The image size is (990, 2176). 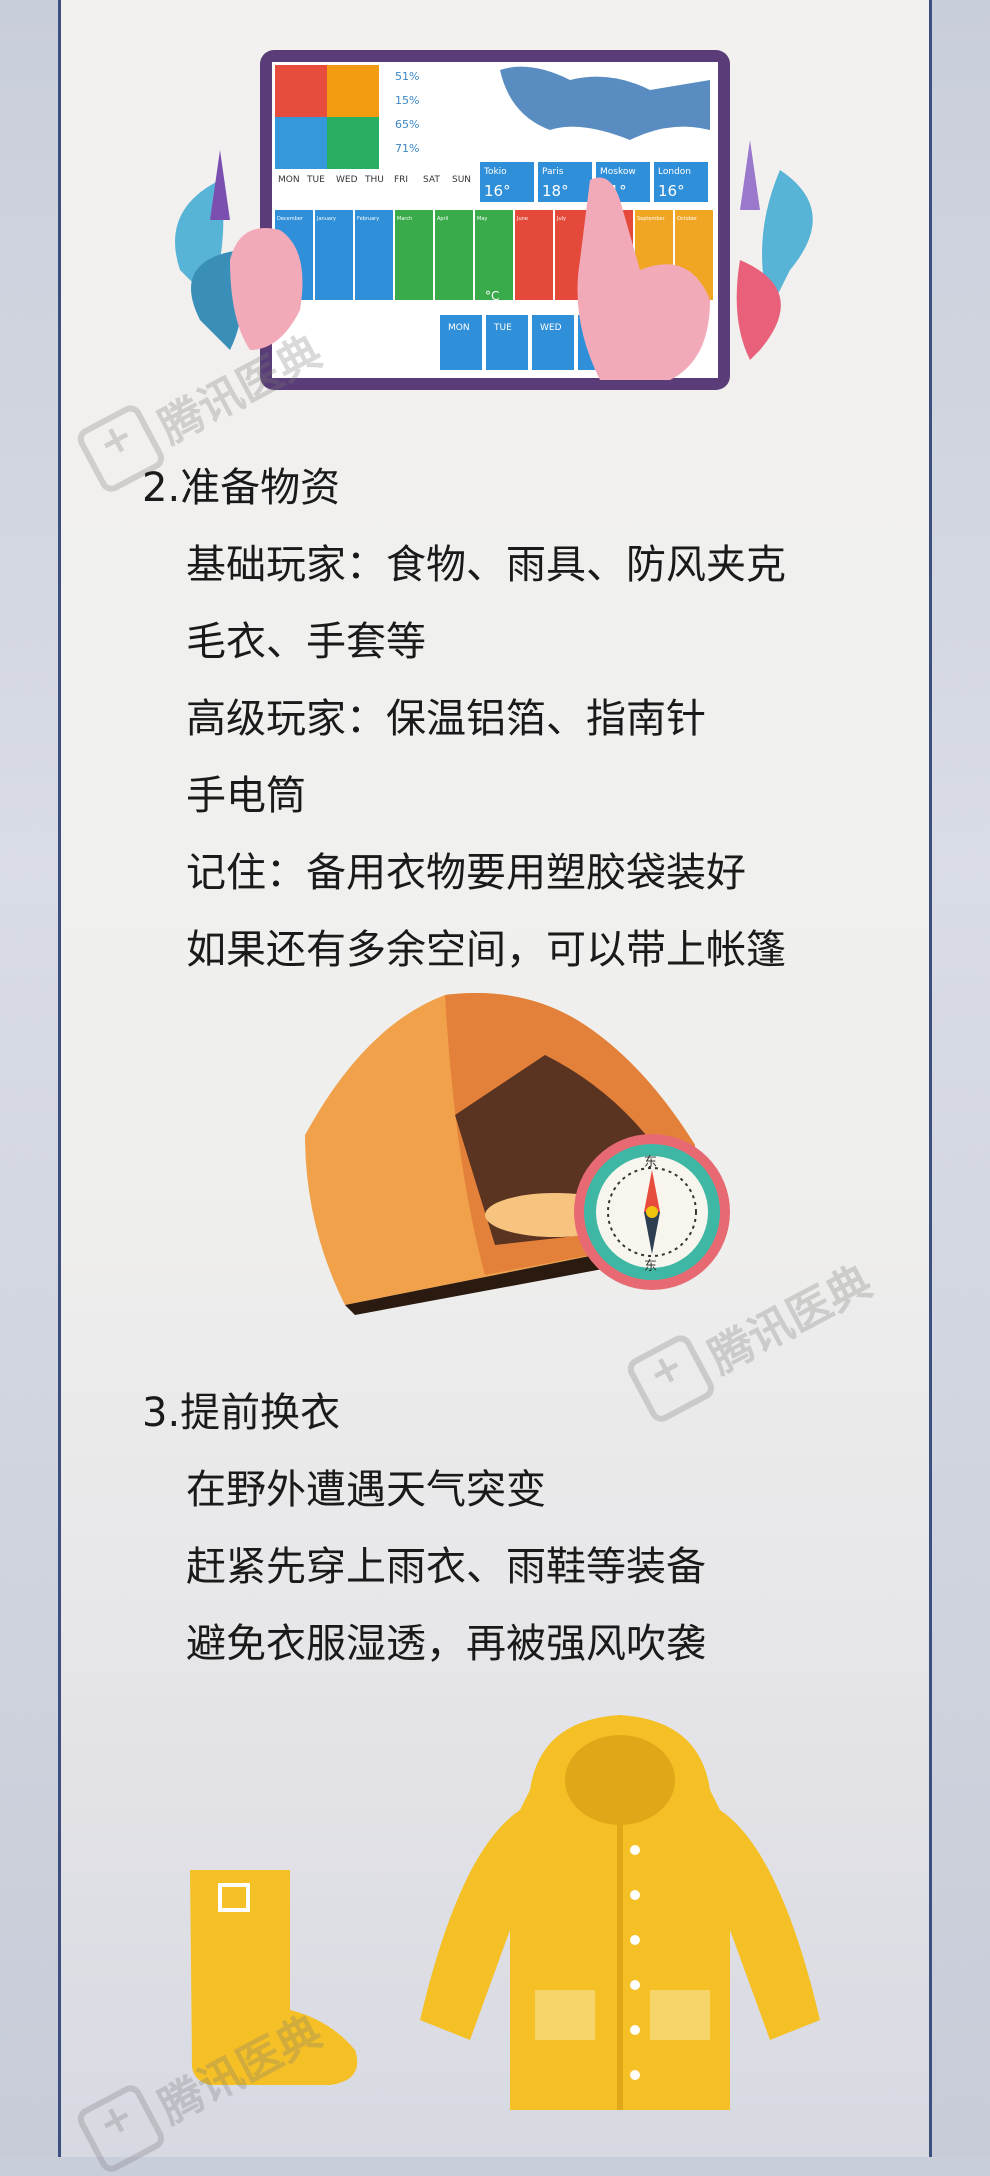 What do you see at coordinates (620, 1912) in the screenshot?
I see `raincoat-illustration` at bounding box center [620, 1912].